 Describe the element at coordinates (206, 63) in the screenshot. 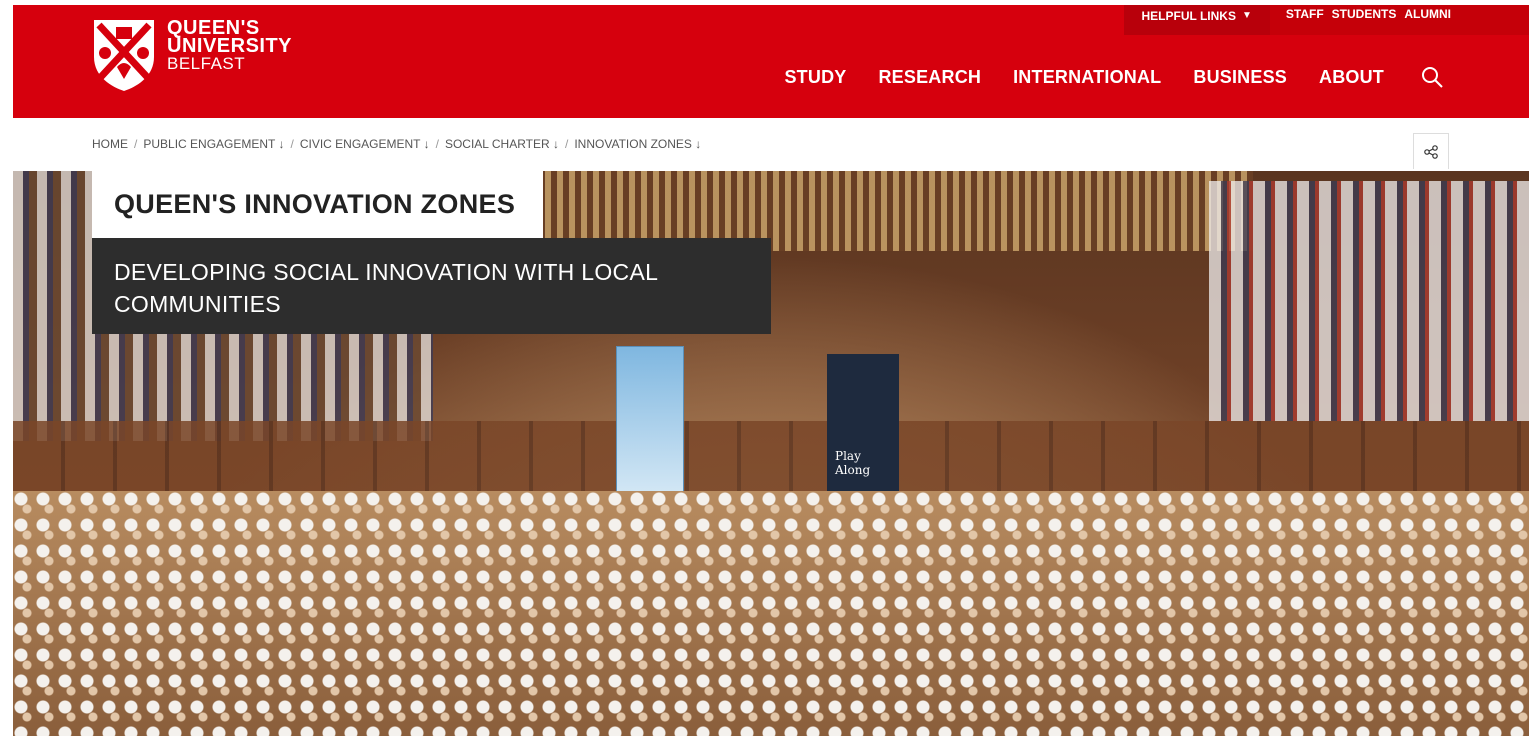

I see `logo-line-3: BELFAST` at that location.